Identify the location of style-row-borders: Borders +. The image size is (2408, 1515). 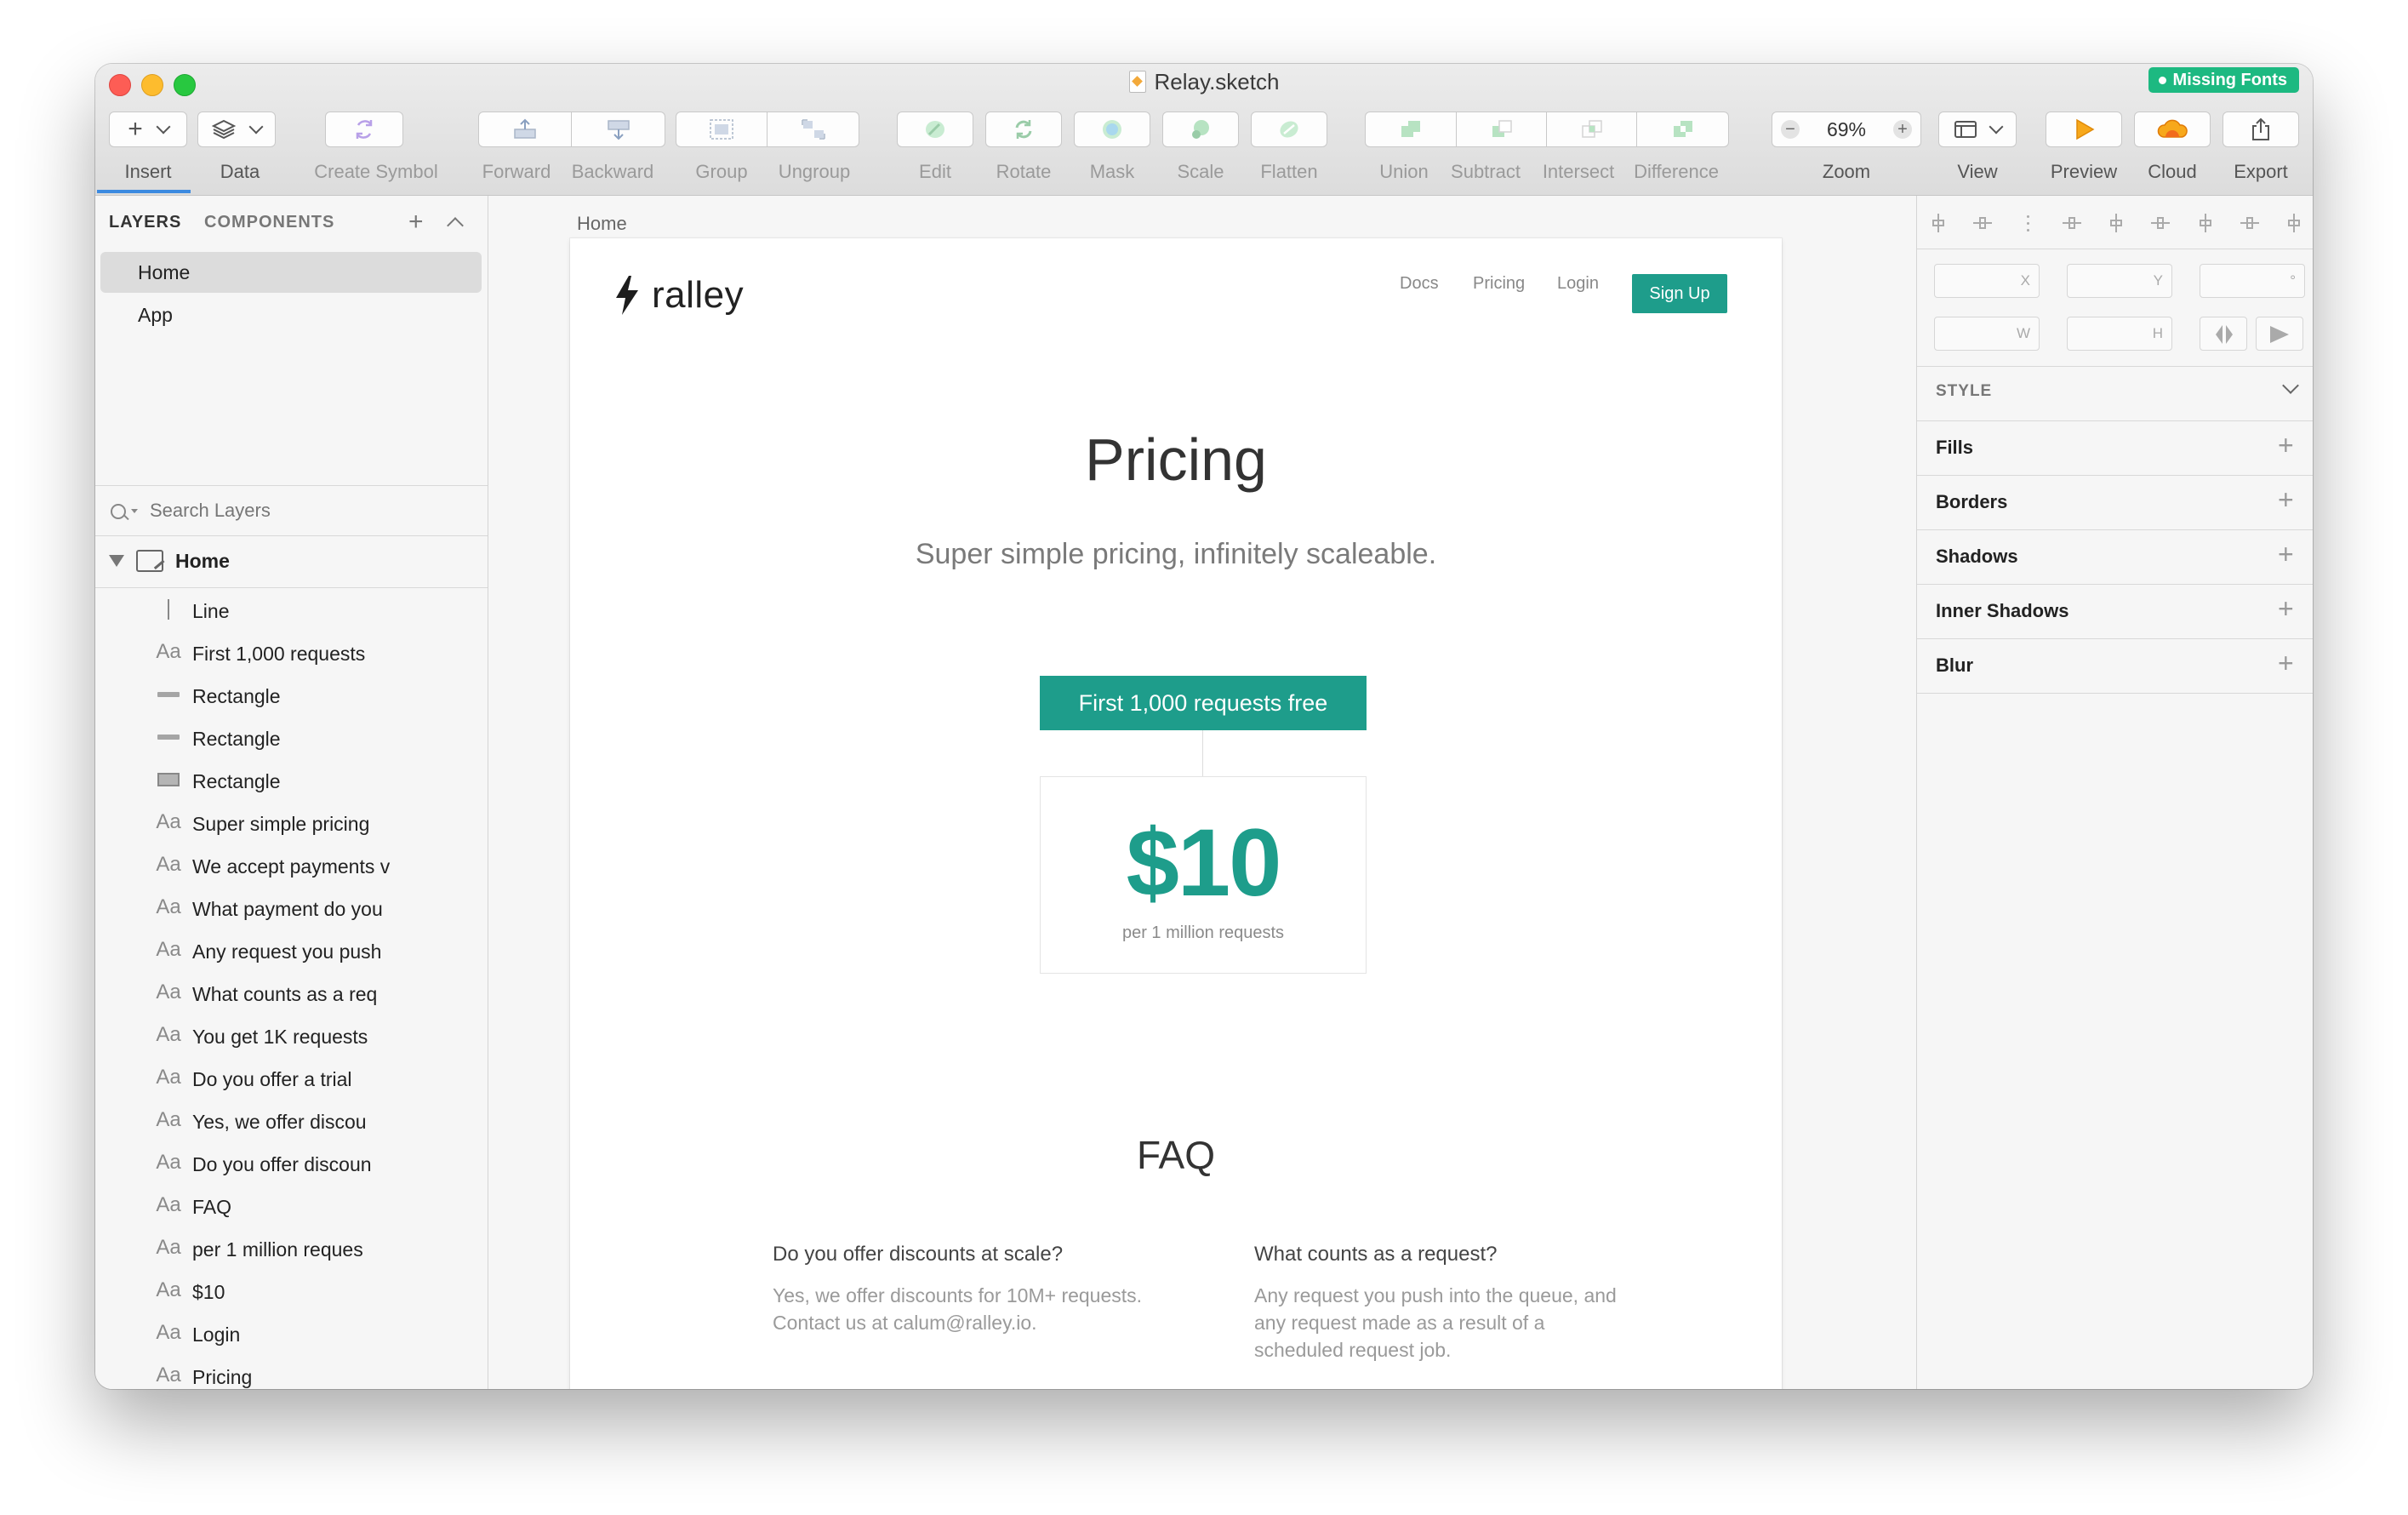
(2115, 503).